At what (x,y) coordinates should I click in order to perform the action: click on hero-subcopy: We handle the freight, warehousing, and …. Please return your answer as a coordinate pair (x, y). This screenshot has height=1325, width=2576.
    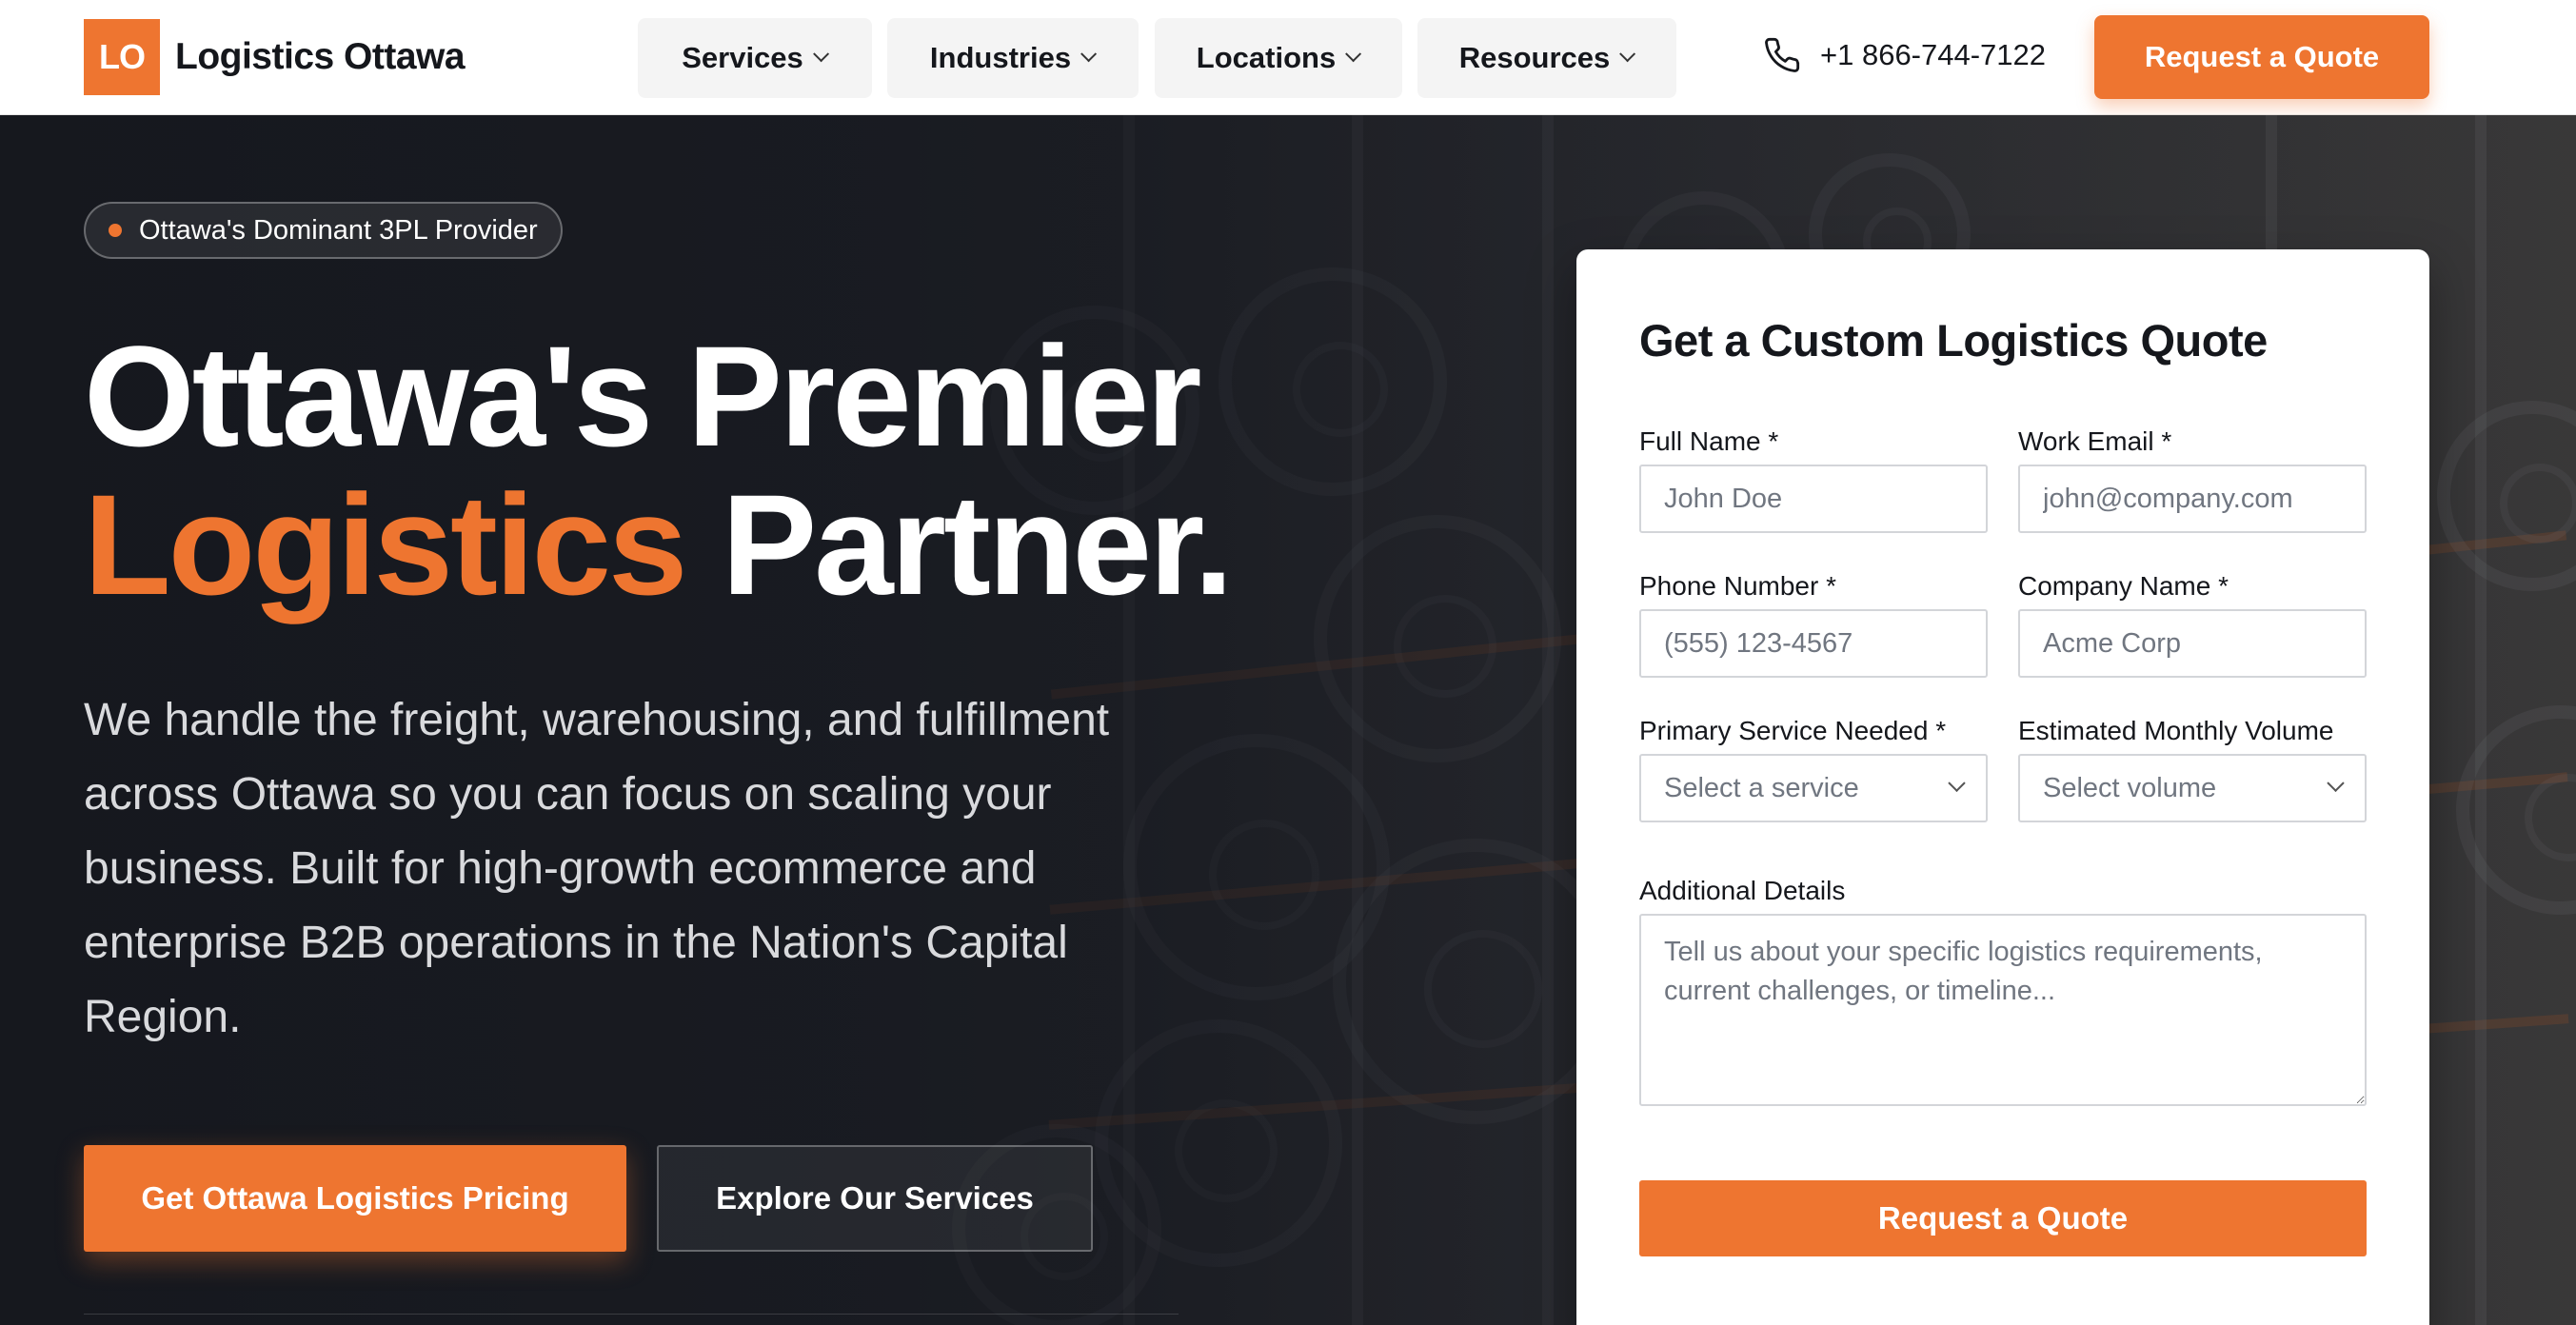
    Looking at the image, I should click on (597, 868).